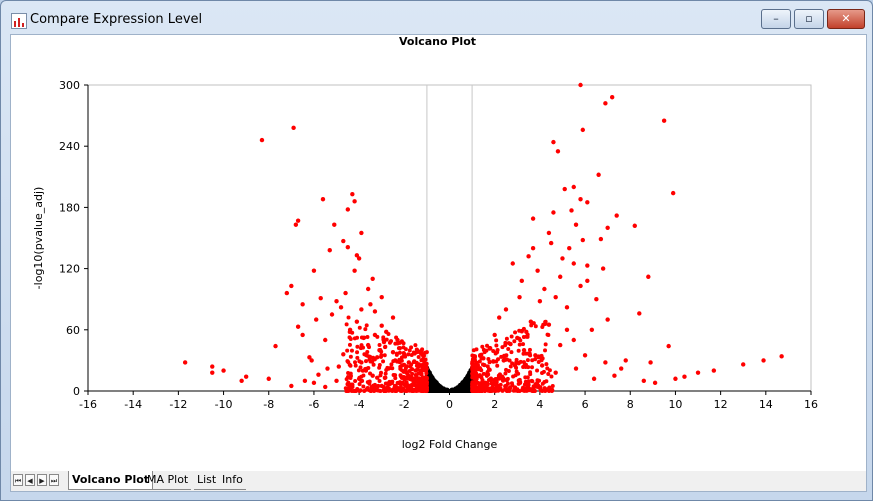  What do you see at coordinates (69, 207) in the screenshot?
I see `y-tick-label: 180` at bounding box center [69, 207].